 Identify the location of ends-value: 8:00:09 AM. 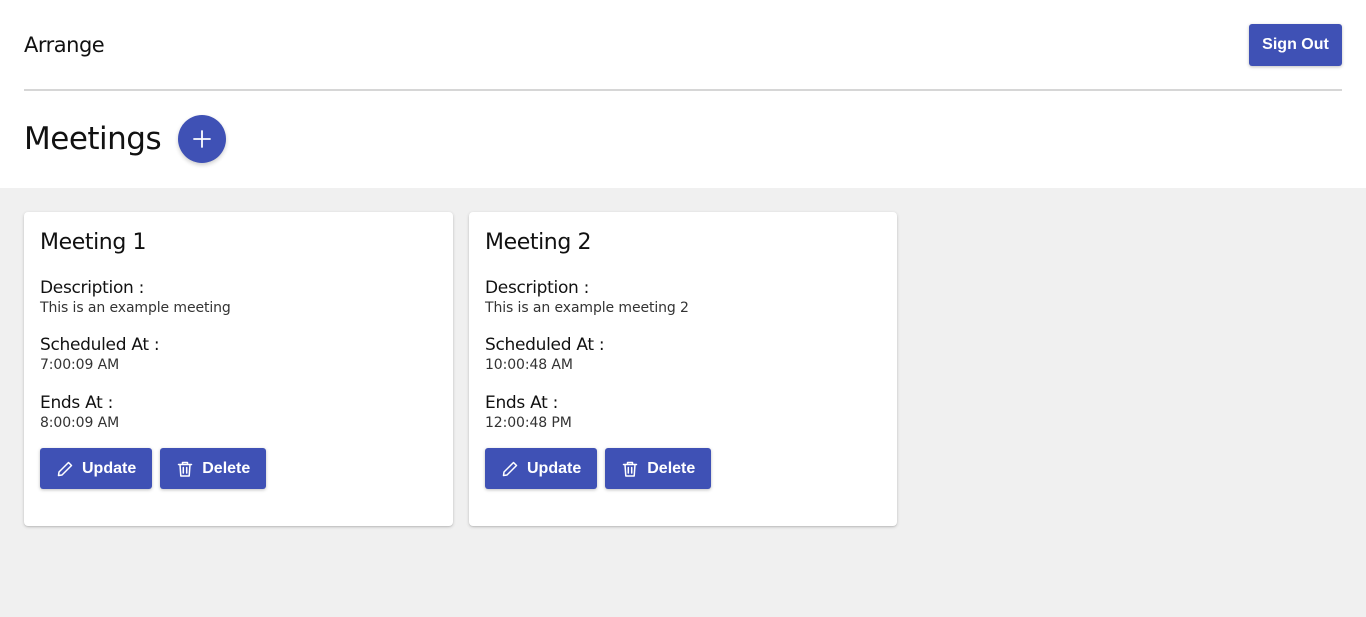
(80, 423).